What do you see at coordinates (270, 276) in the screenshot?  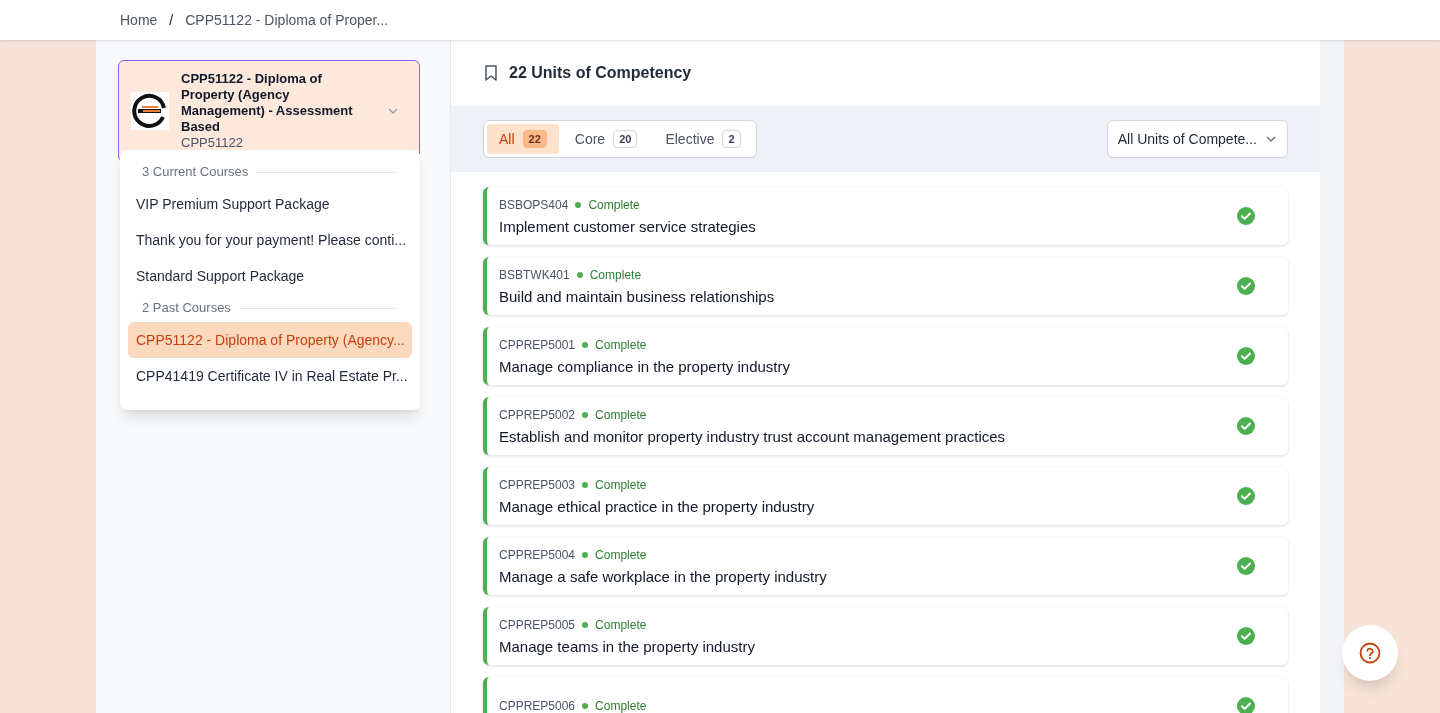 I see `course-menu-item: Standard Support Package` at bounding box center [270, 276].